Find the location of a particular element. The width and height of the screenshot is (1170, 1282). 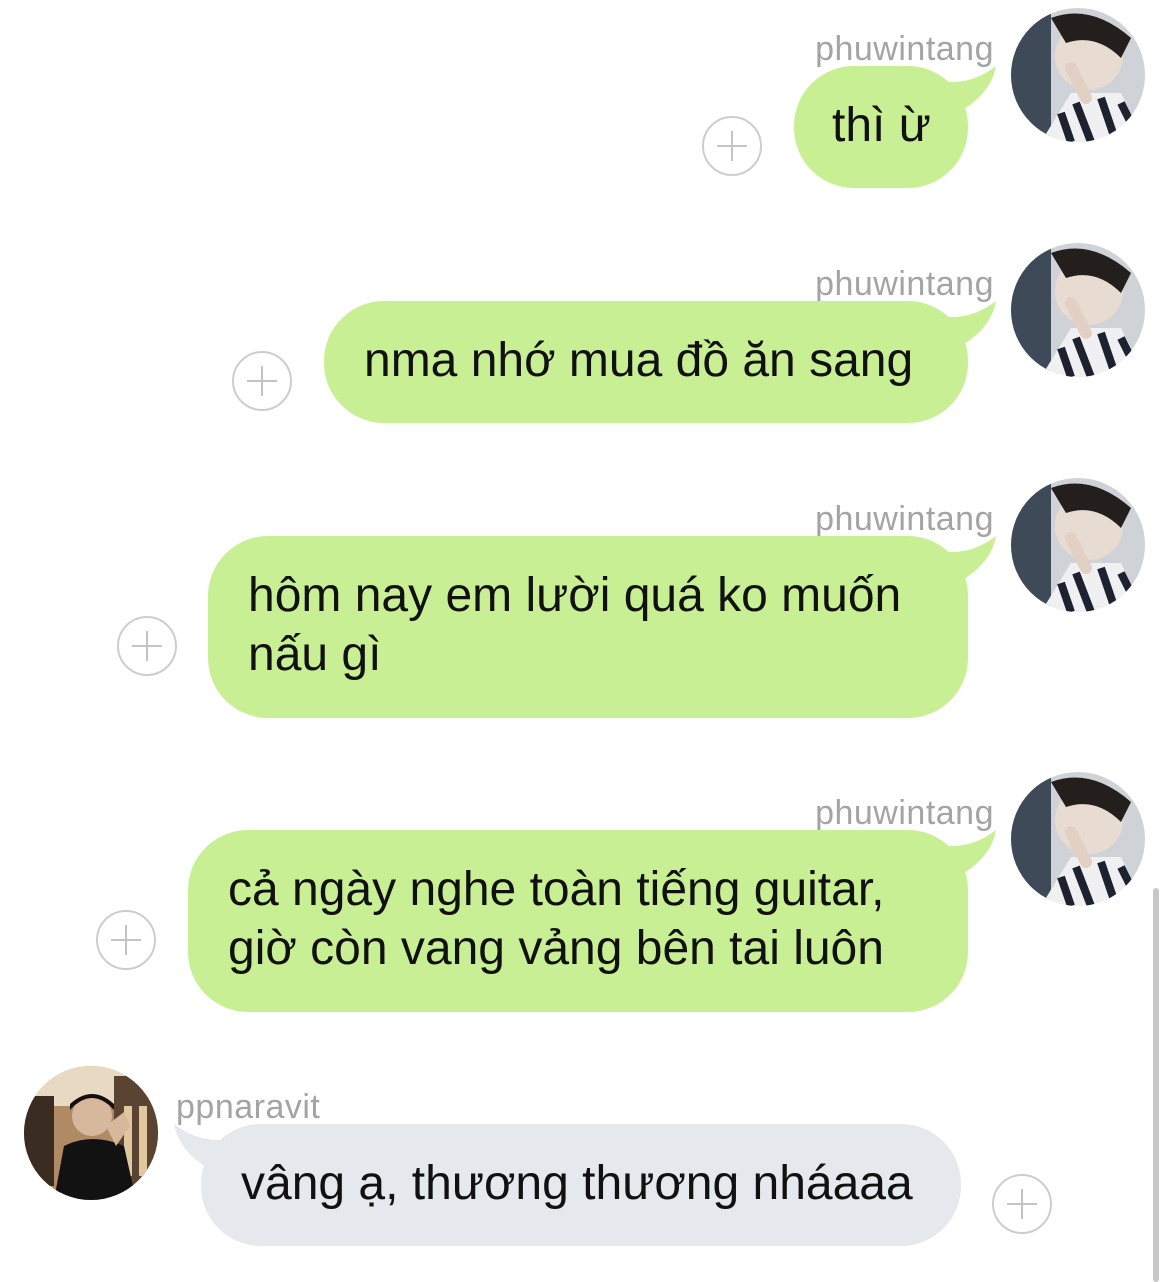

message-bubble: thì ừ is located at coordinates (881, 127).